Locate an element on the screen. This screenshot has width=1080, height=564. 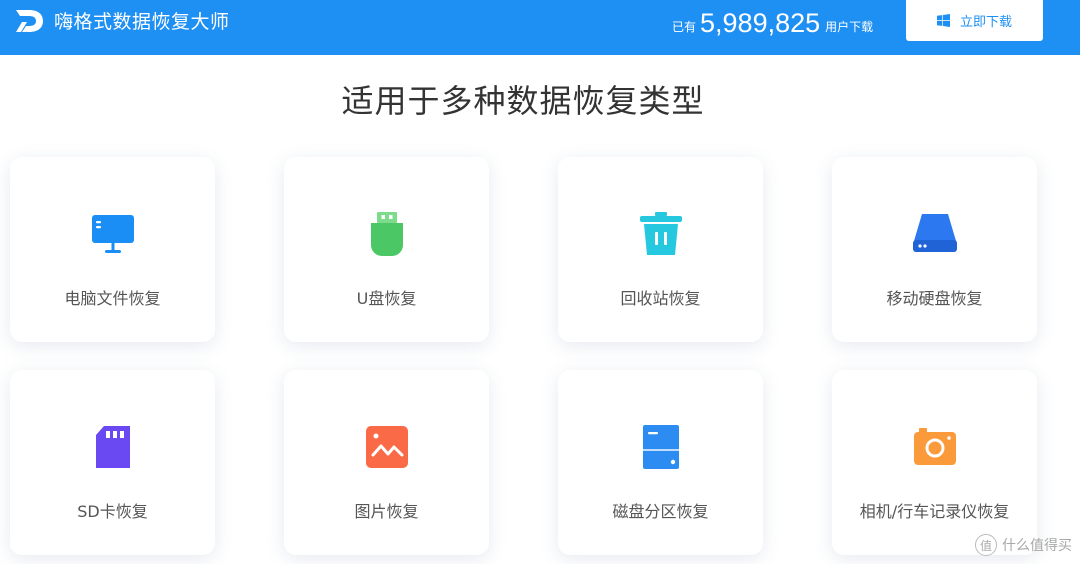
trash-bin-icon is located at coordinates (661, 233).